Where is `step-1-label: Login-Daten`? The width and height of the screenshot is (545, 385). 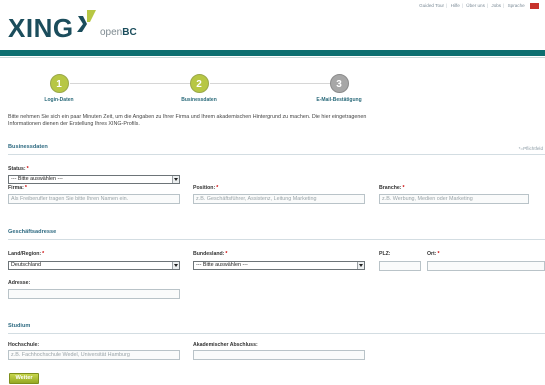 step-1-label: Login-Daten is located at coordinates (59, 100).